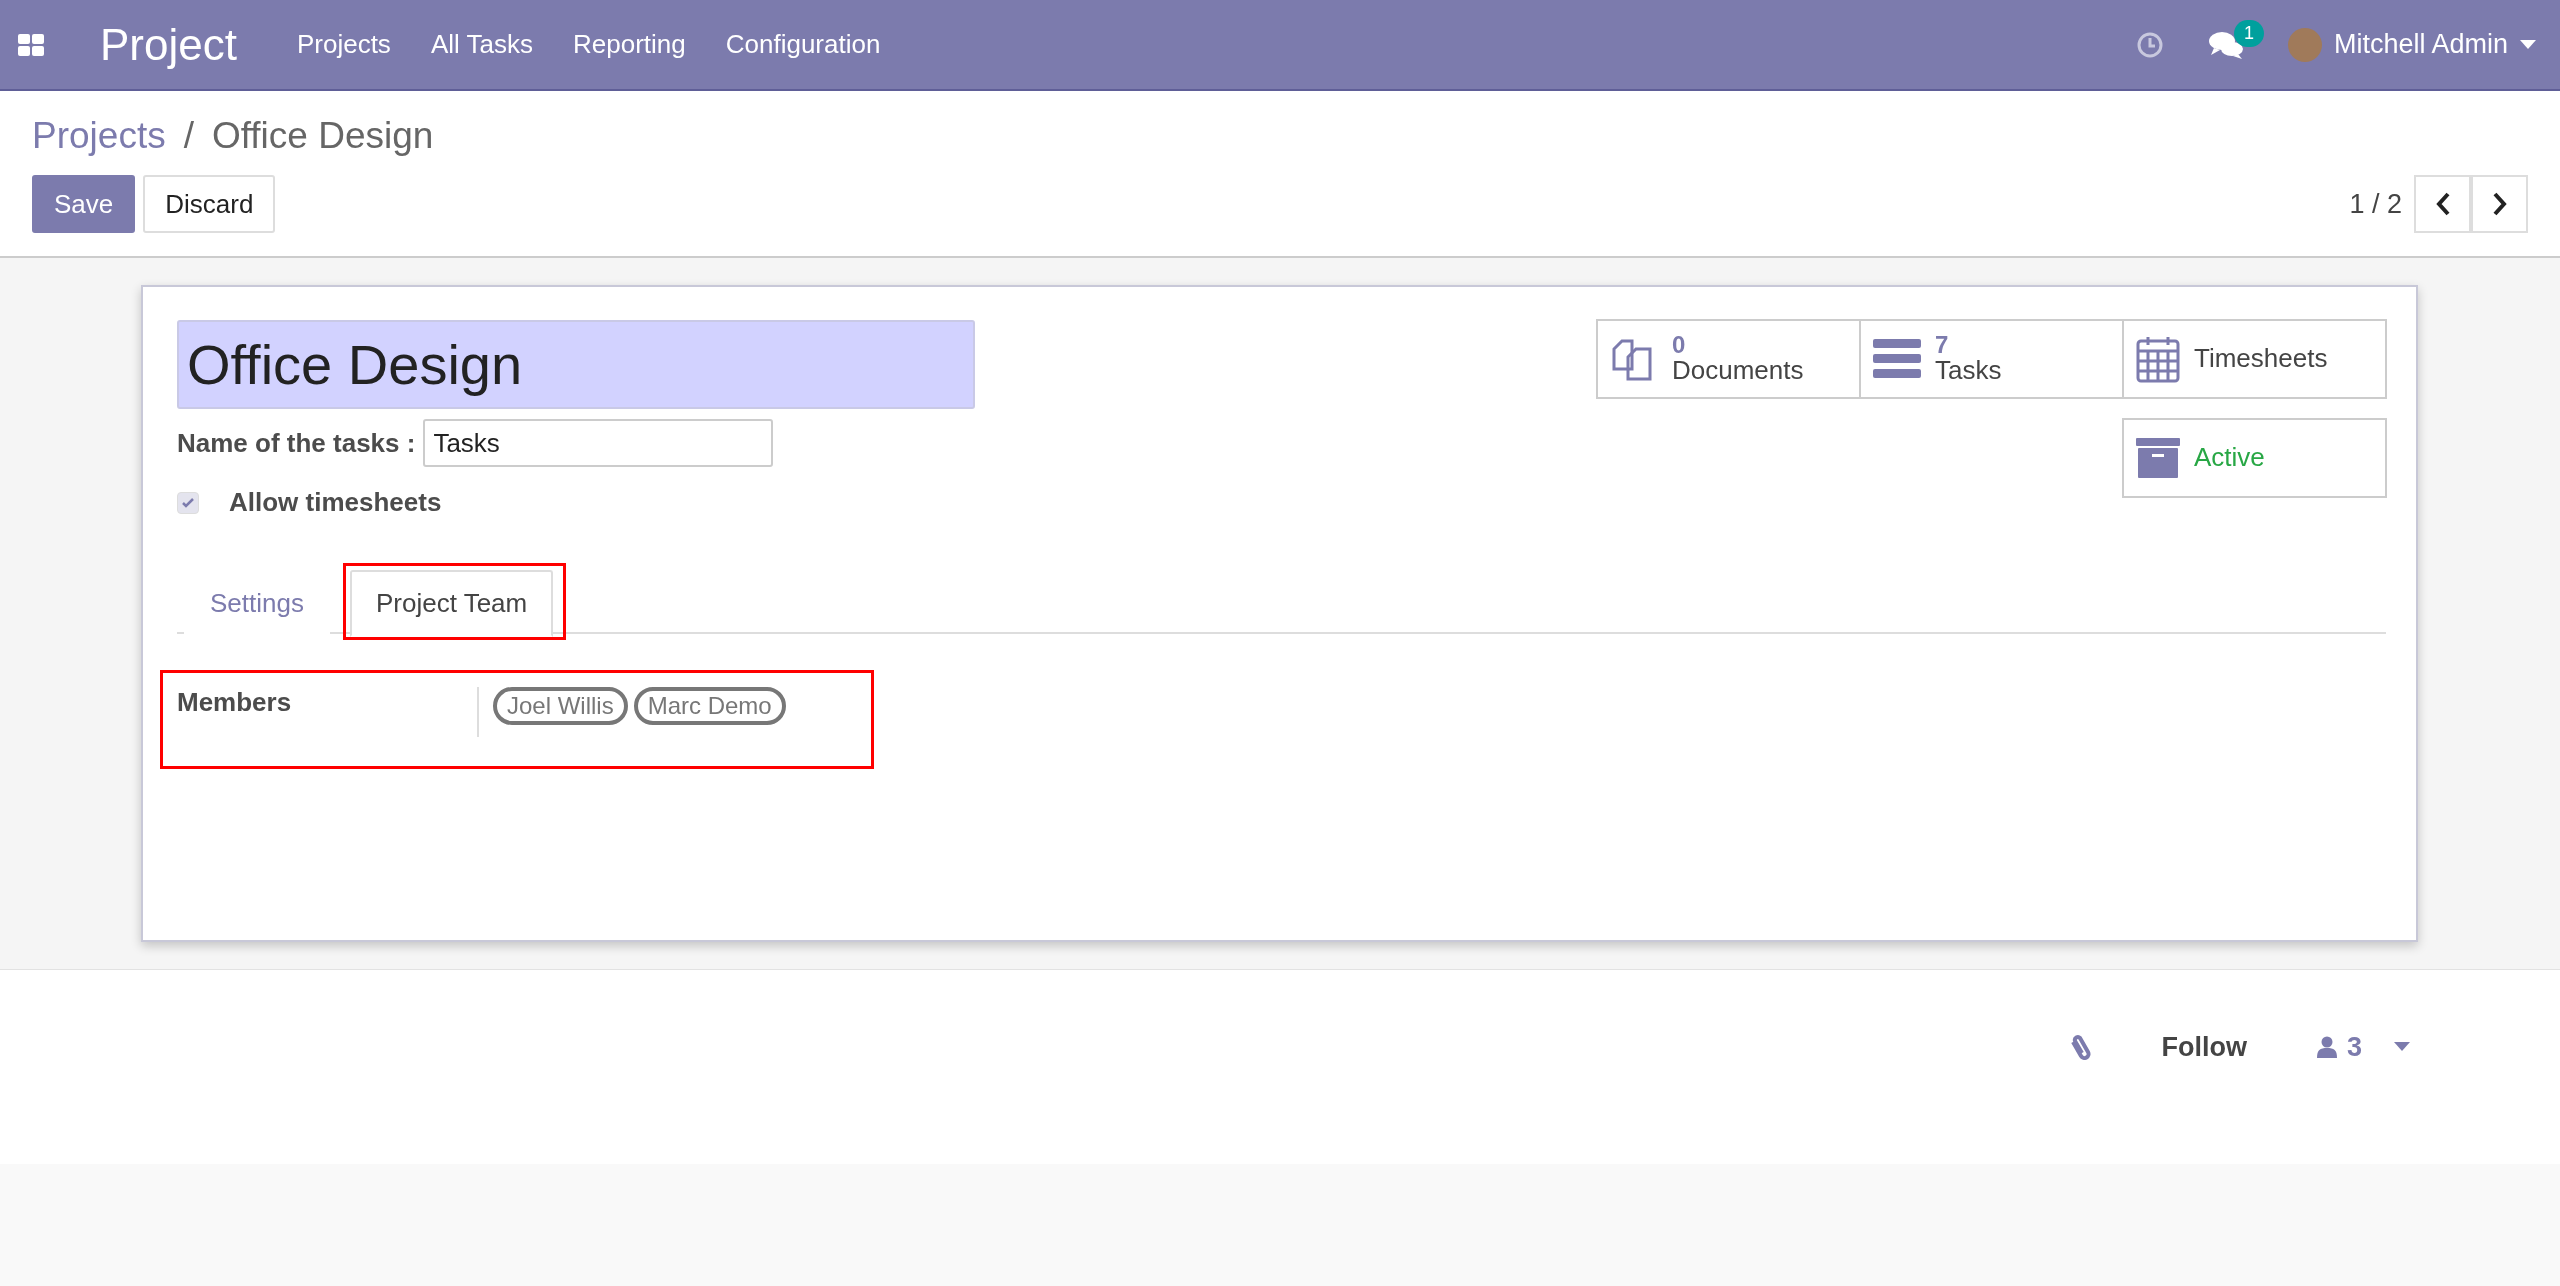 The width and height of the screenshot is (2560, 1286). I want to click on stat-label: Tasks, so click(1968, 371).